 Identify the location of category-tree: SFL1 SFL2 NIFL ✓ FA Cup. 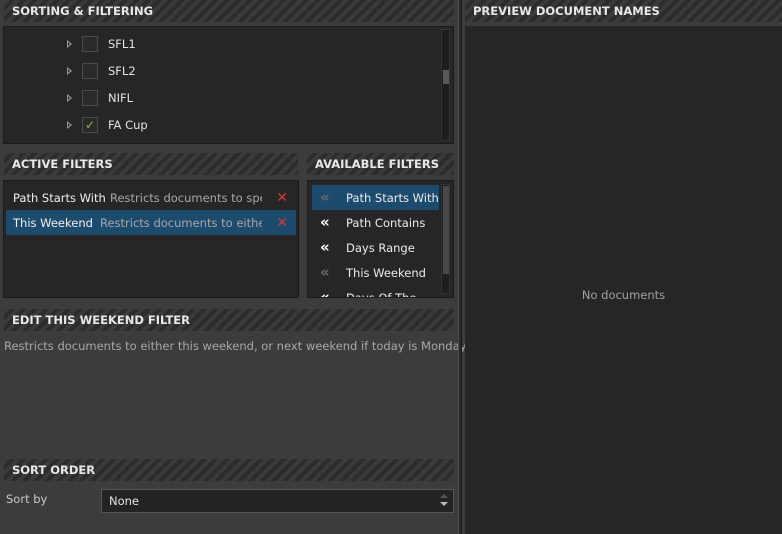
(228, 85).